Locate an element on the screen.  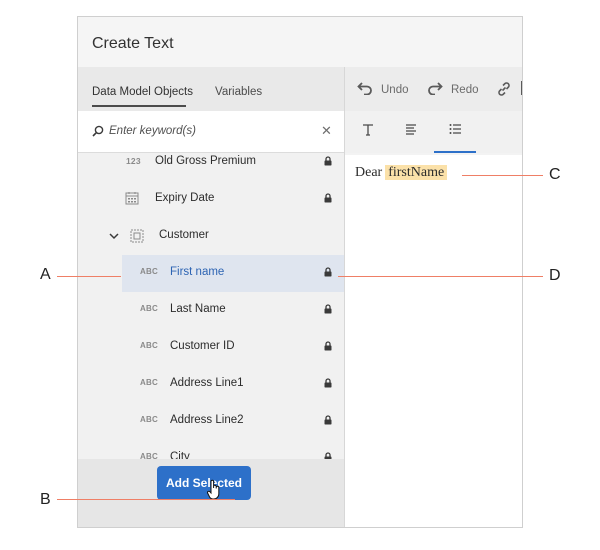
first-name-token: firstName is located at coordinates (416, 172).